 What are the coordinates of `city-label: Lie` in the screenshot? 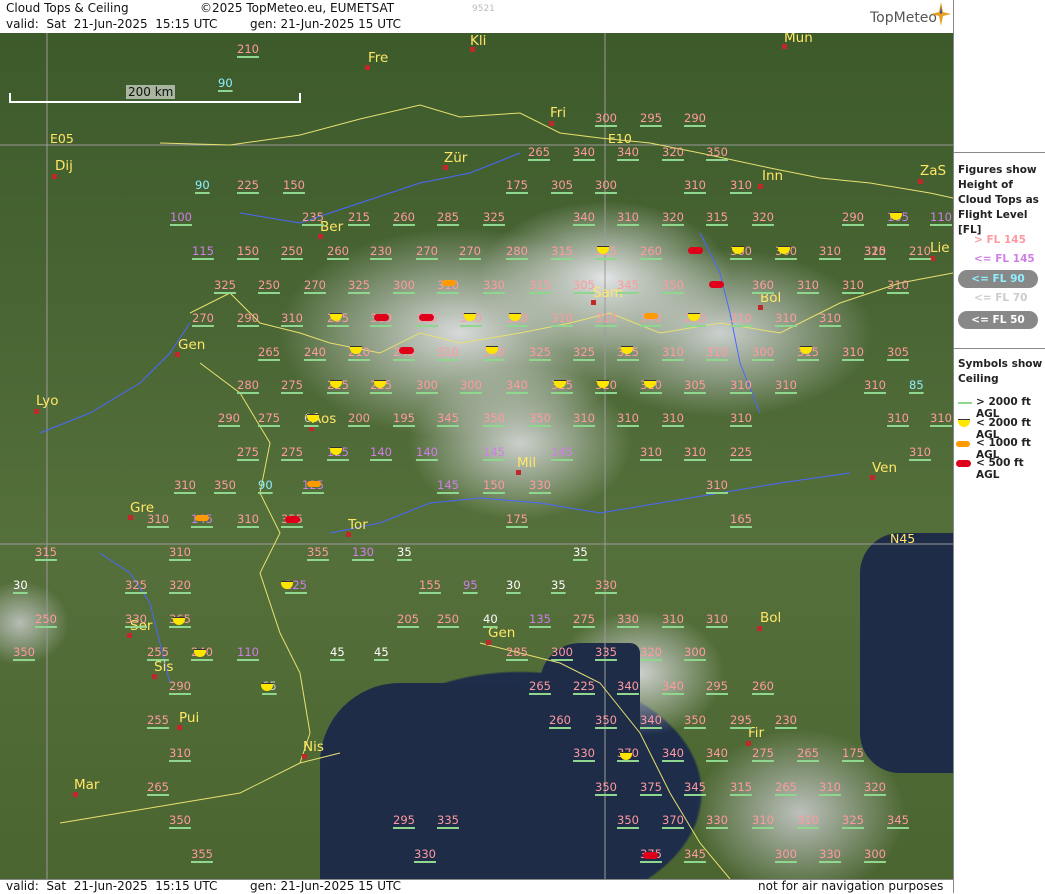 It's located at (940, 248).